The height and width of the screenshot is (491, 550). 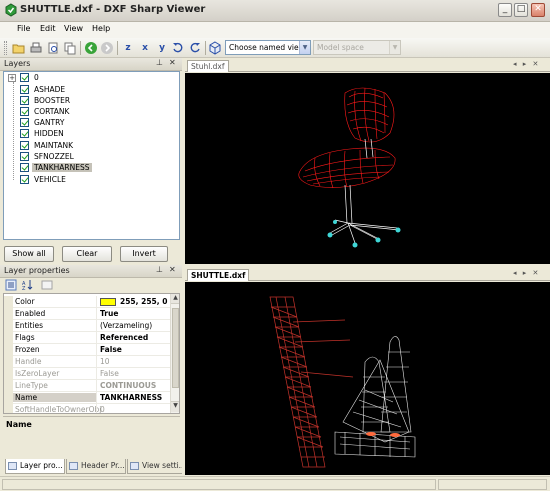 I want to click on property-row: IsZeroLayer False, so click(x=87, y=374).